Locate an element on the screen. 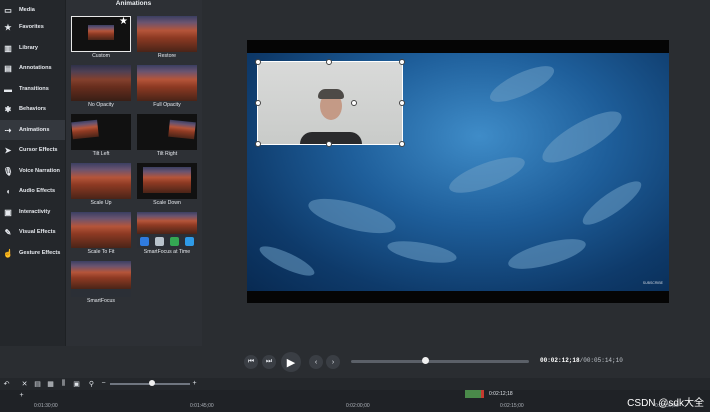 Image resolution: width=710 pixels, height=412 pixels. sidebar-item-label: Annotations is located at coordinates (35, 68).